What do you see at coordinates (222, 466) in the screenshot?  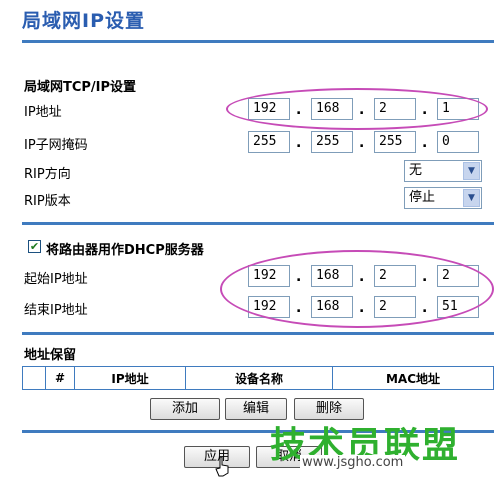 I see `mouse-cursor-icon` at bounding box center [222, 466].